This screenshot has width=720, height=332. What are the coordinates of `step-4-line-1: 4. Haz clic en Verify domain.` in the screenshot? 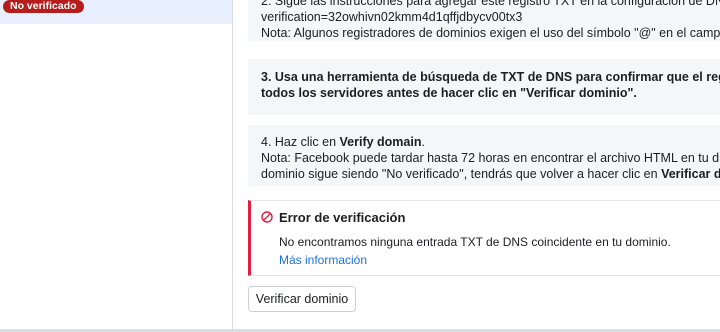 It's located at (343, 142).